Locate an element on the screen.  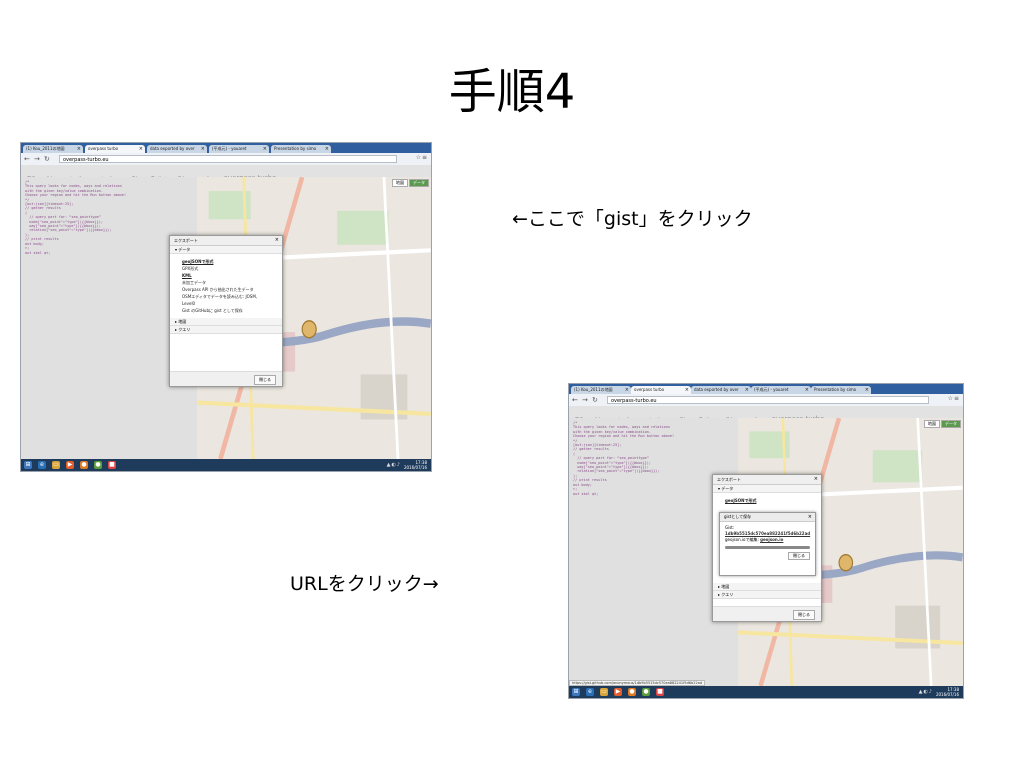
export-options: geoJSONで形式 is located at coordinates (767, 500).